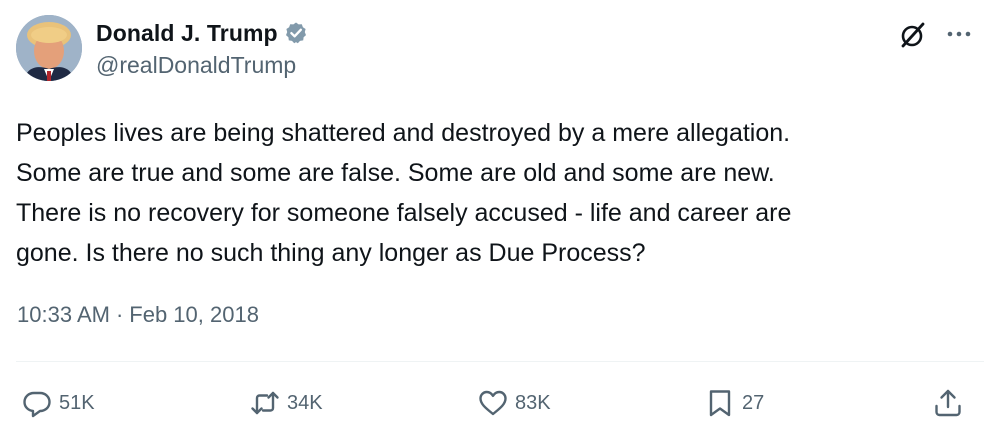  Describe the element at coordinates (296, 33) in the screenshot. I see `verified-badge-icon` at that location.